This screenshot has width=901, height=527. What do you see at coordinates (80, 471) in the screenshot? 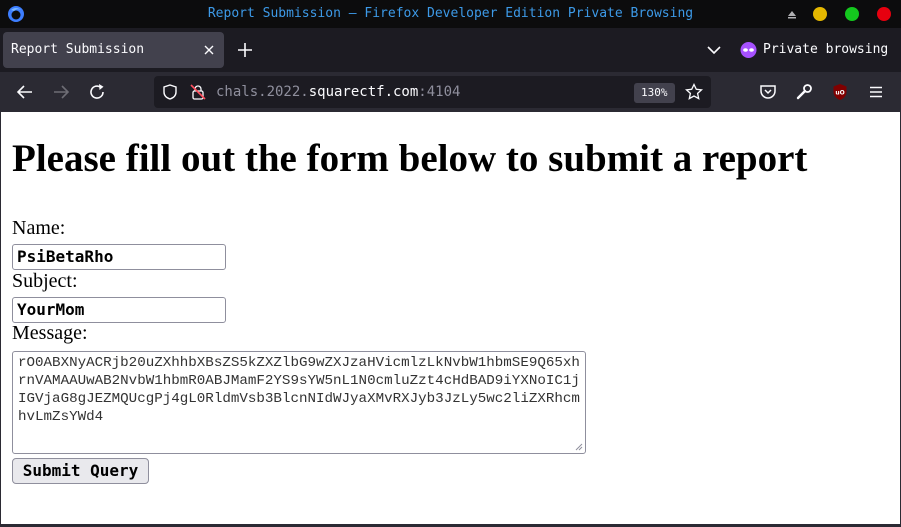
I see `submit-query-button: Submit Query` at bounding box center [80, 471].